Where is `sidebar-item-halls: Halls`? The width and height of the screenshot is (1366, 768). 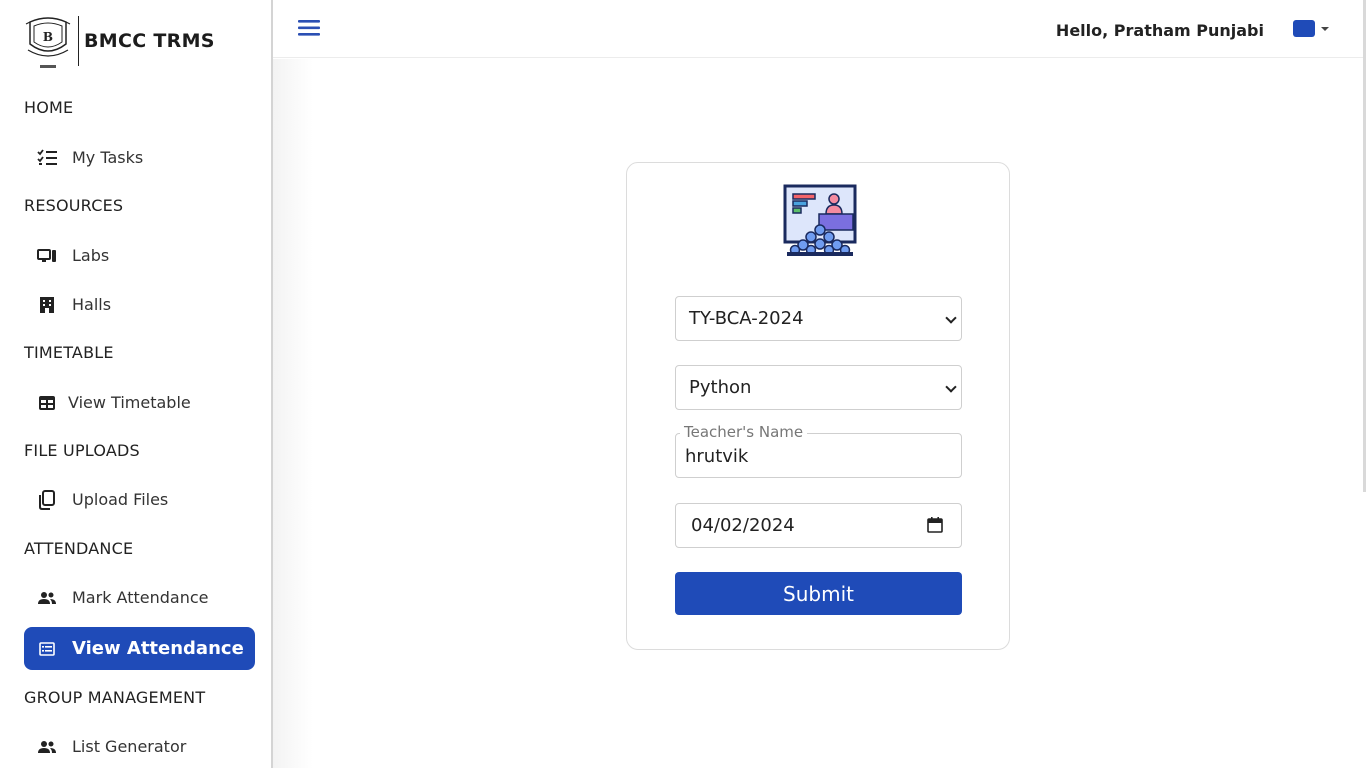 sidebar-item-halls: Halls is located at coordinates (139, 304).